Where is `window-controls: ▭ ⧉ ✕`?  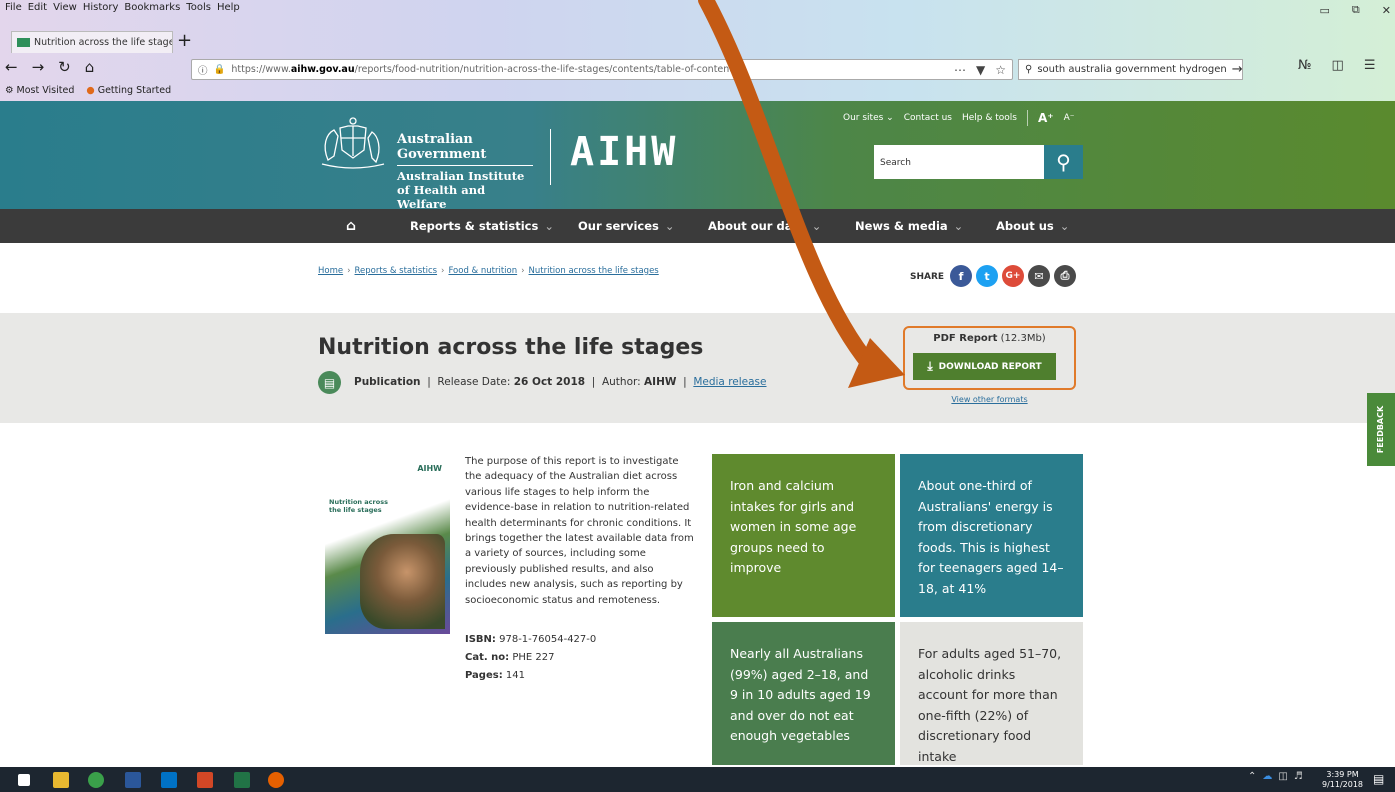 window-controls: ▭ ⧉ ✕ is located at coordinates (1355, 10).